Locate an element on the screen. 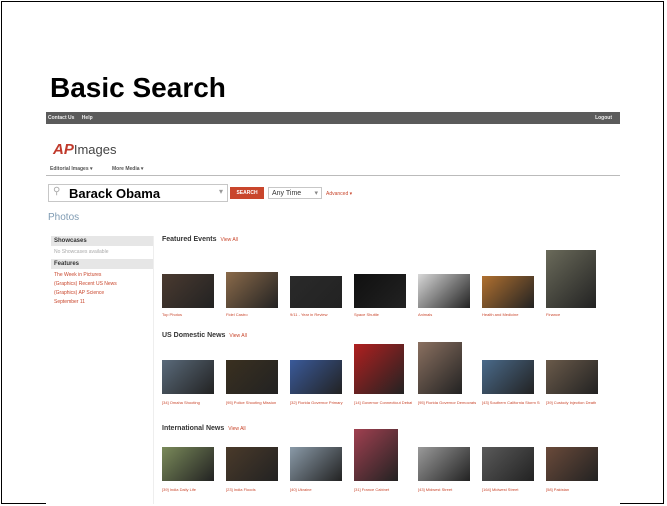 This screenshot has width=667, height=506. feature-link: (Graphics) AP Science is located at coordinates (102, 294).